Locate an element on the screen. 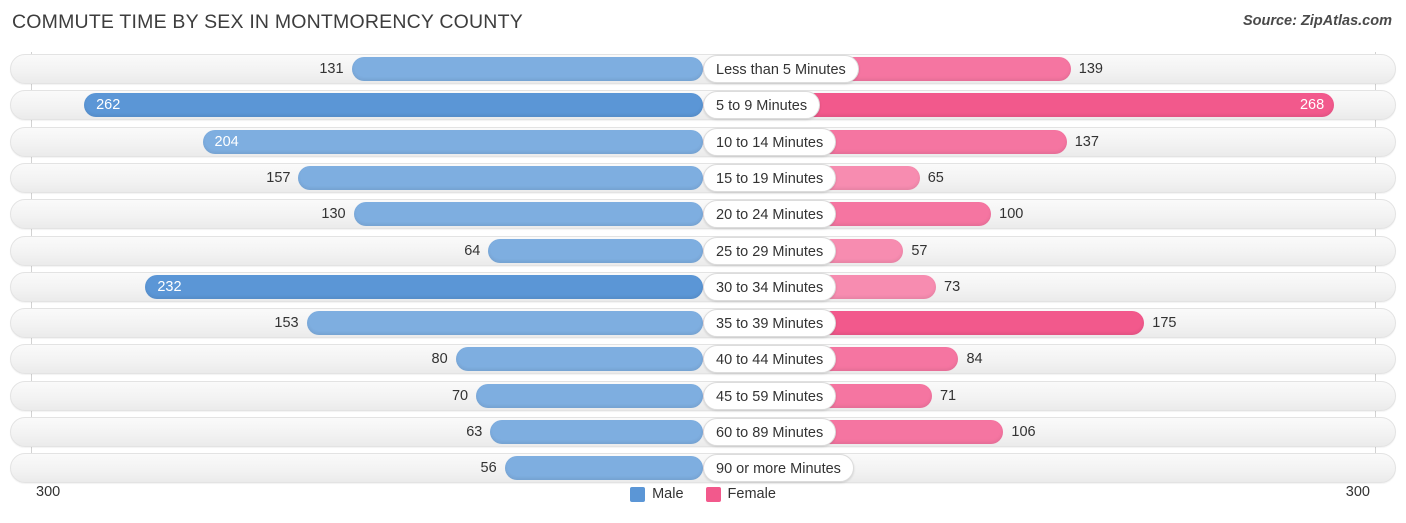 This screenshot has width=1406, height=523. legend-item-male: Male is located at coordinates (657, 494).